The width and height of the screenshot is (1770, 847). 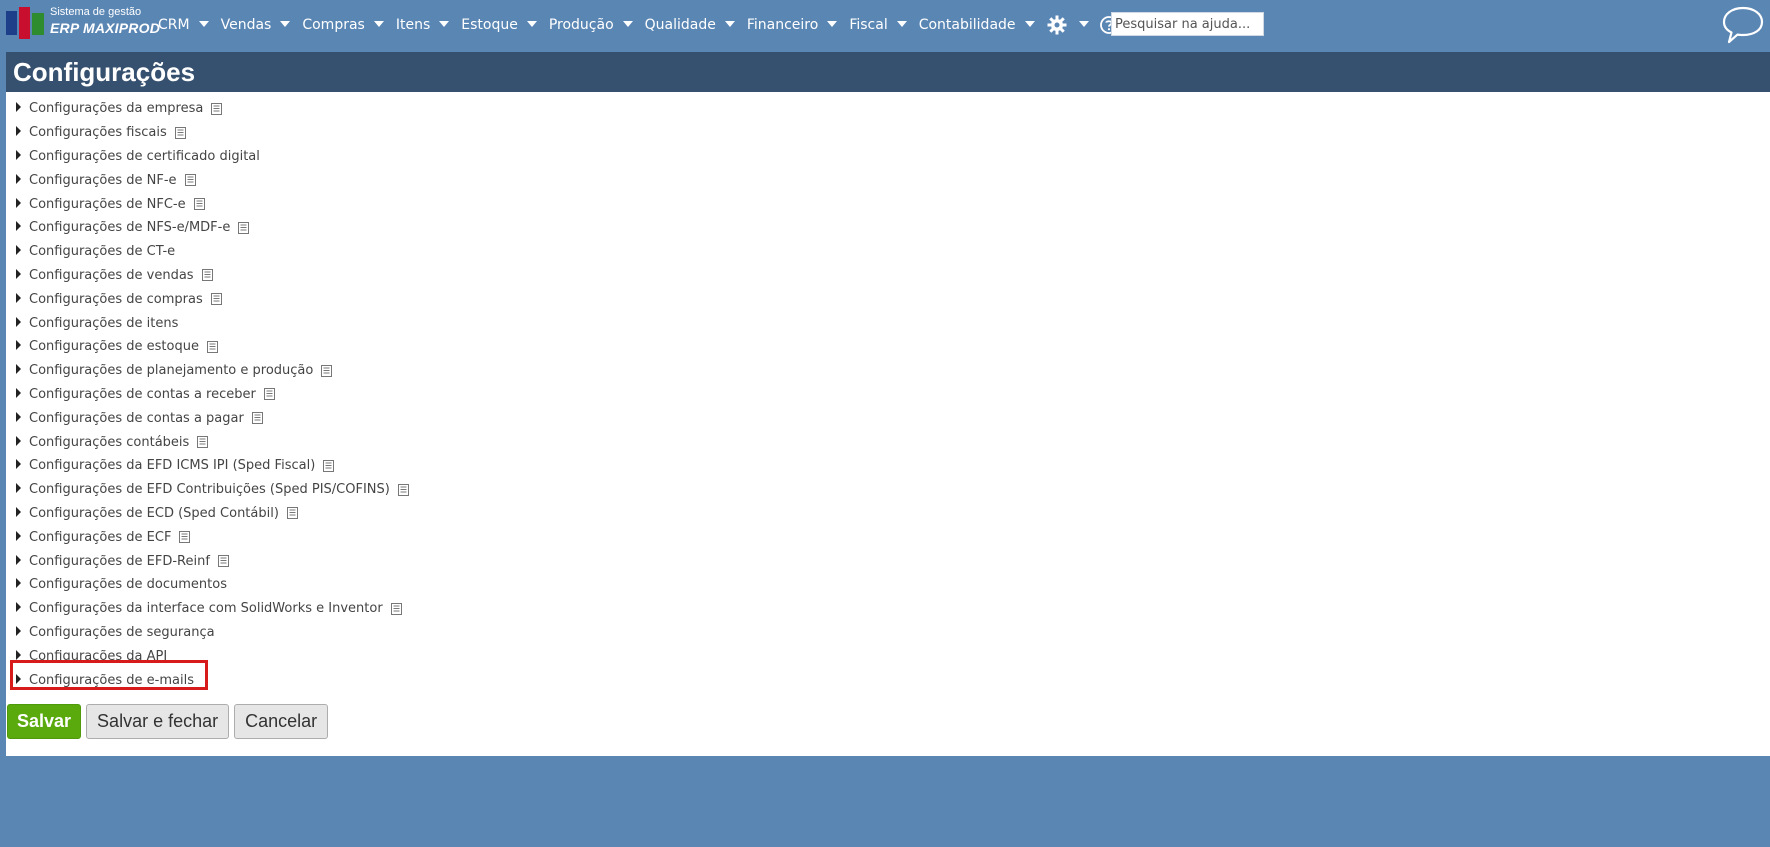 What do you see at coordinates (792, 25) in the screenshot?
I see `menu-financeiro: Financeiro` at bounding box center [792, 25].